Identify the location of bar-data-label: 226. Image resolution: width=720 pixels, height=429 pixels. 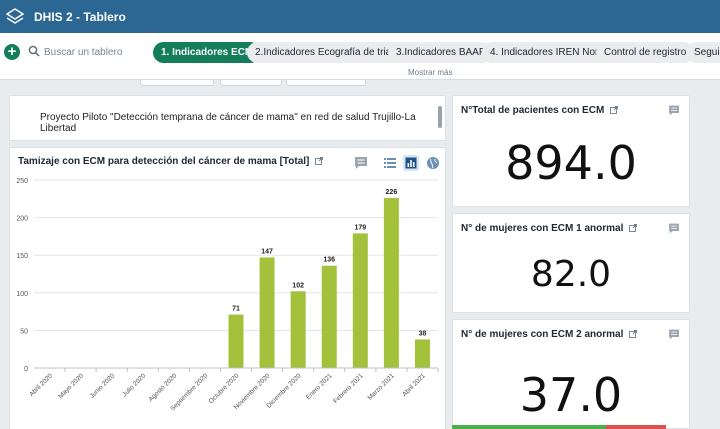
(392, 192).